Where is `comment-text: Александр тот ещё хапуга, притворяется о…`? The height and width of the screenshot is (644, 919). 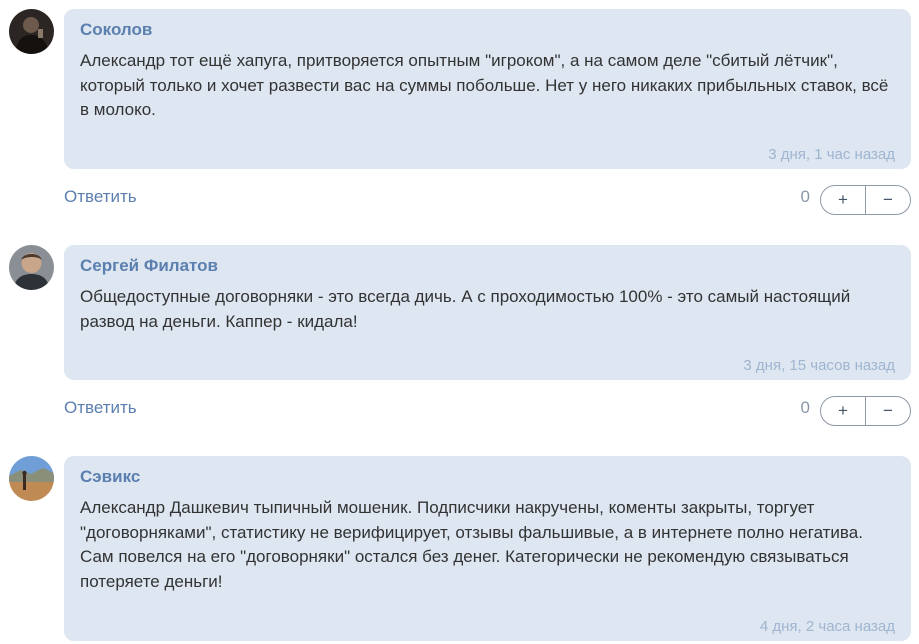
comment-text: Александр тот ещё хапуга, притворяется о… is located at coordinates (484, 85).